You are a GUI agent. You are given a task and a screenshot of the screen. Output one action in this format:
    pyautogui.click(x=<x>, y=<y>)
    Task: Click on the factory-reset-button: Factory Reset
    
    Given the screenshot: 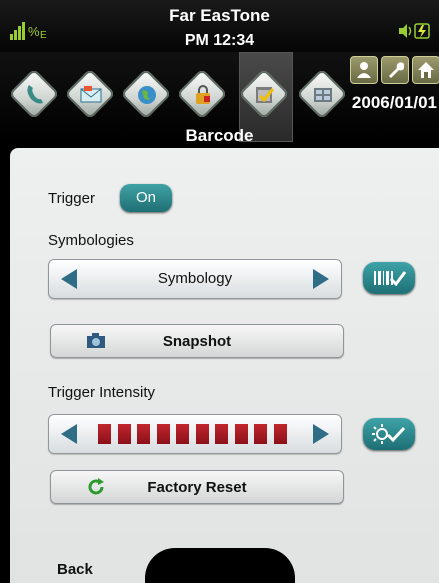 What is the action you would take?
    pyautogui.click(x=197, y=487)
    